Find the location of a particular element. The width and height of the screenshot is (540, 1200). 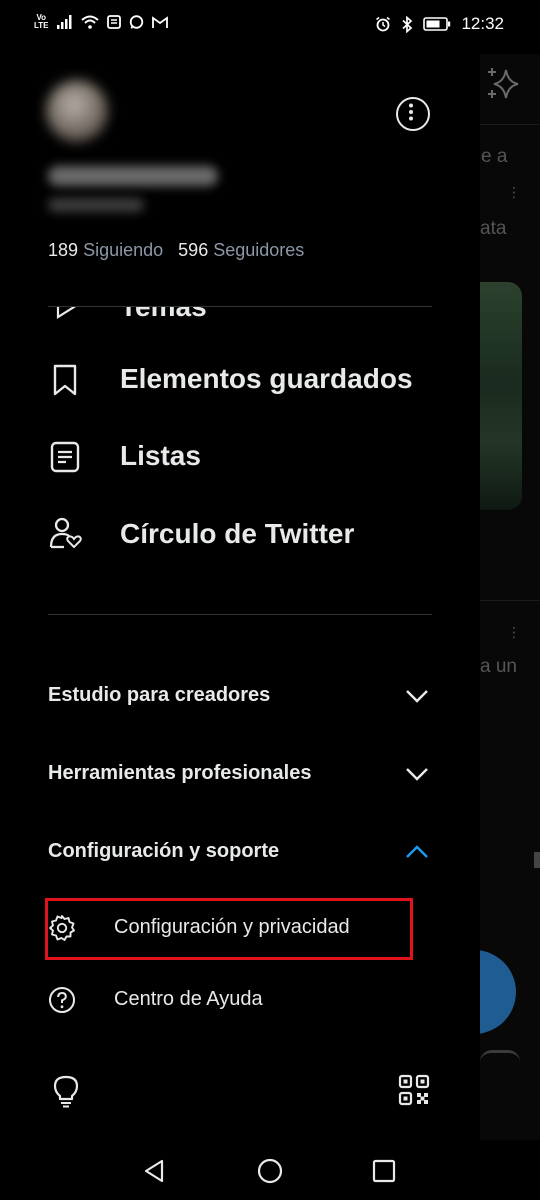

section-creator-studio: Estudio para creadores is located at coordinates (240, 696).